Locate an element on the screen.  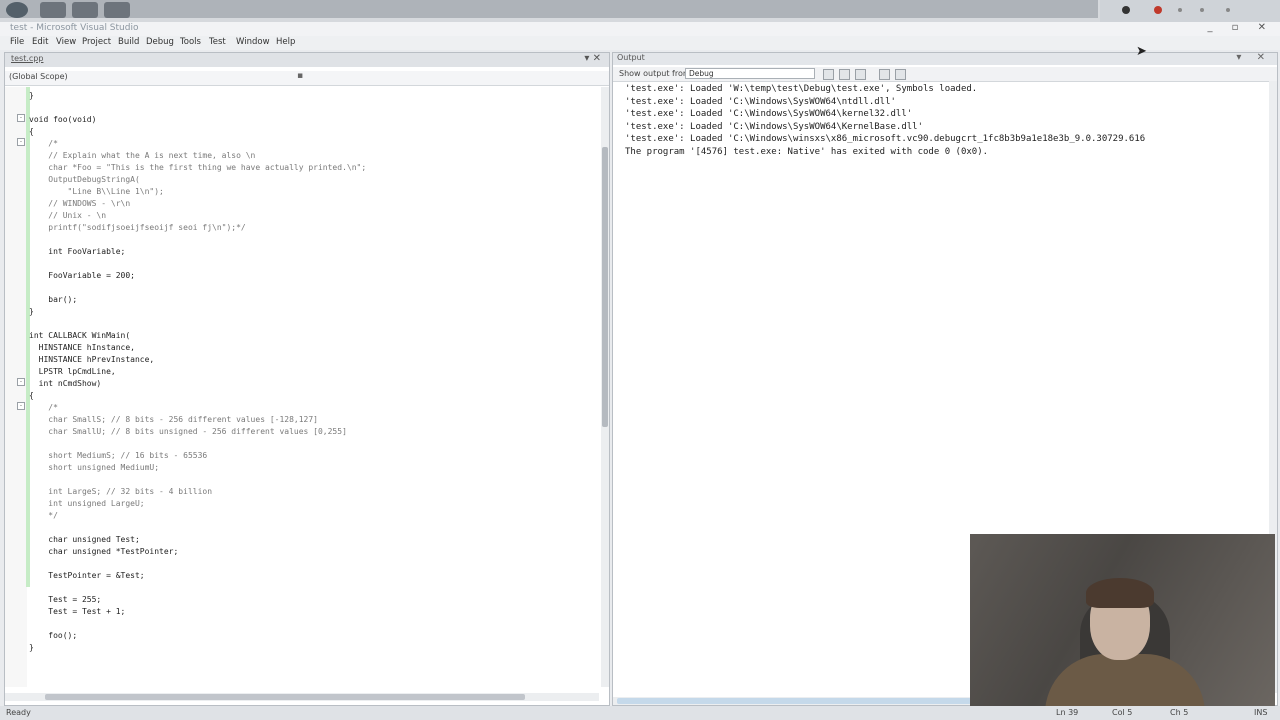
insert-mode: INS is located at coordinates (1261, 712).